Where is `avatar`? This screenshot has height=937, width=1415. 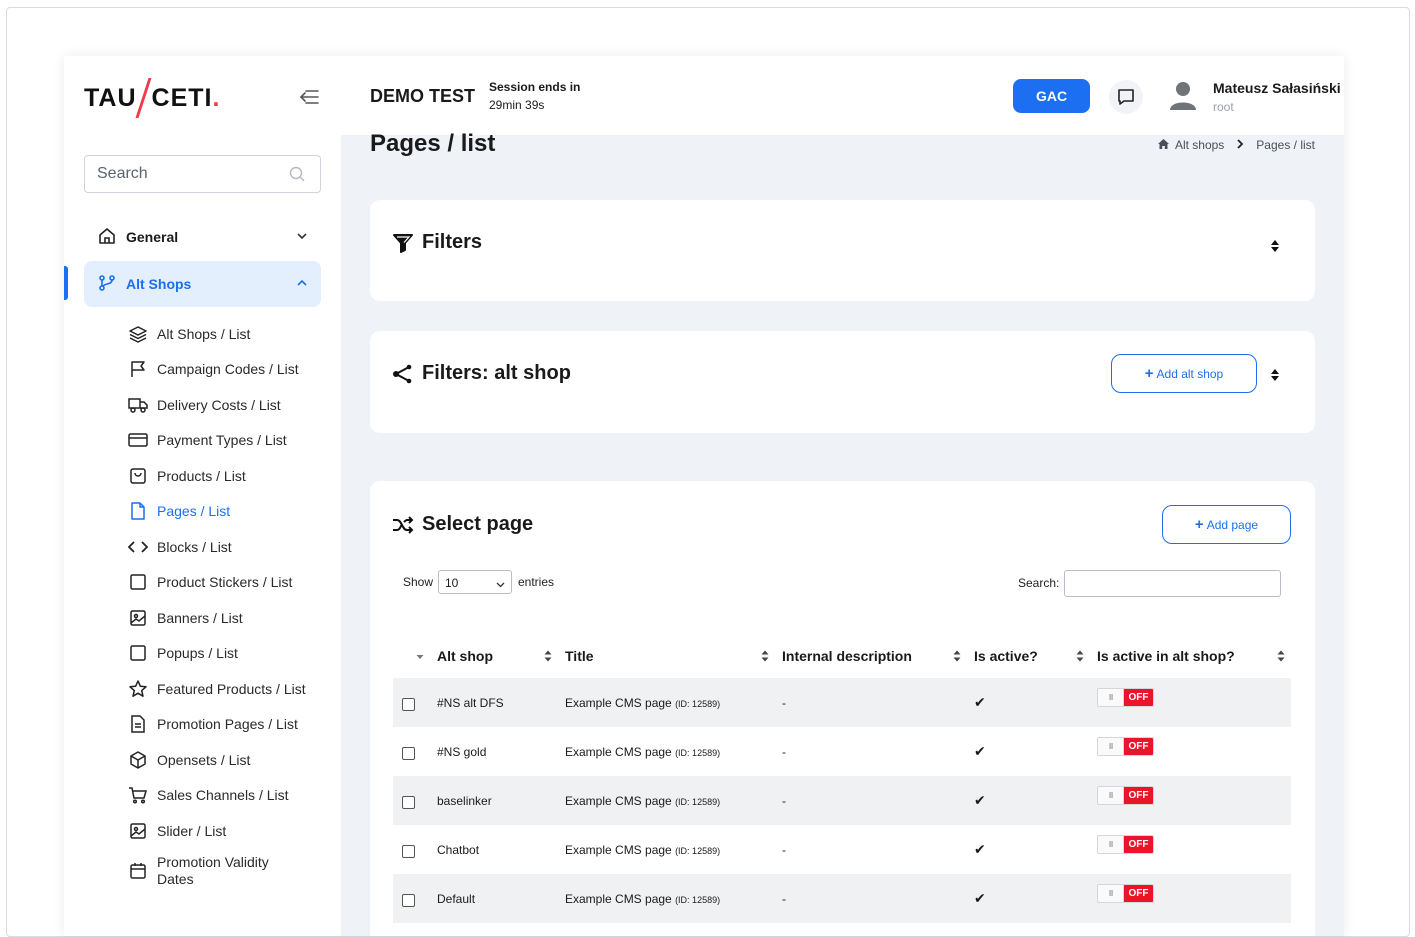
avatar is located at coordinates (1183, 95).